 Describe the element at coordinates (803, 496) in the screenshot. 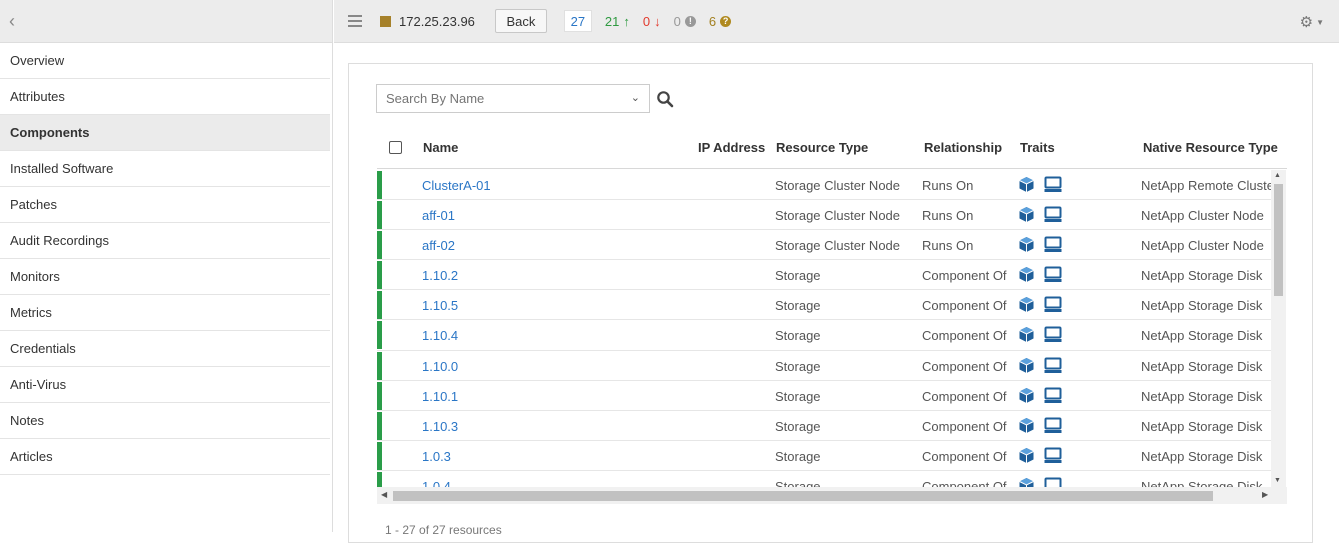

I see `horizontal-scroll-thumb` at that location.